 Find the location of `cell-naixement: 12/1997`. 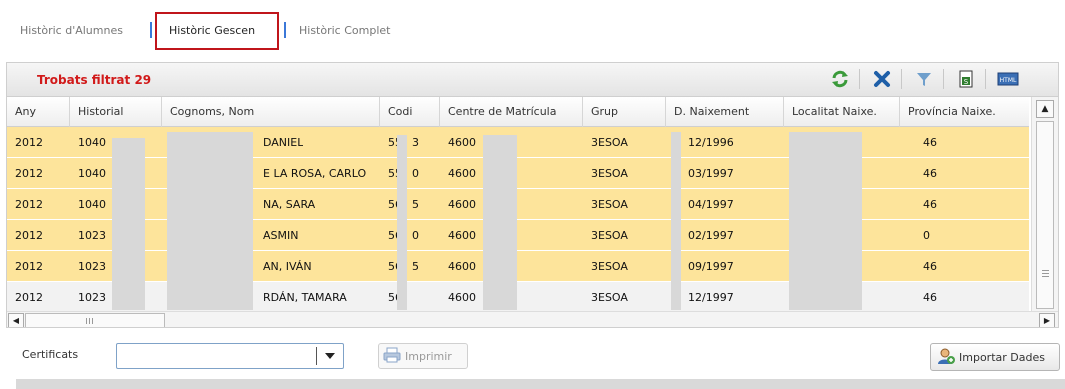

cell-naixement: 12/1997 is located at coordinates (711, 297).